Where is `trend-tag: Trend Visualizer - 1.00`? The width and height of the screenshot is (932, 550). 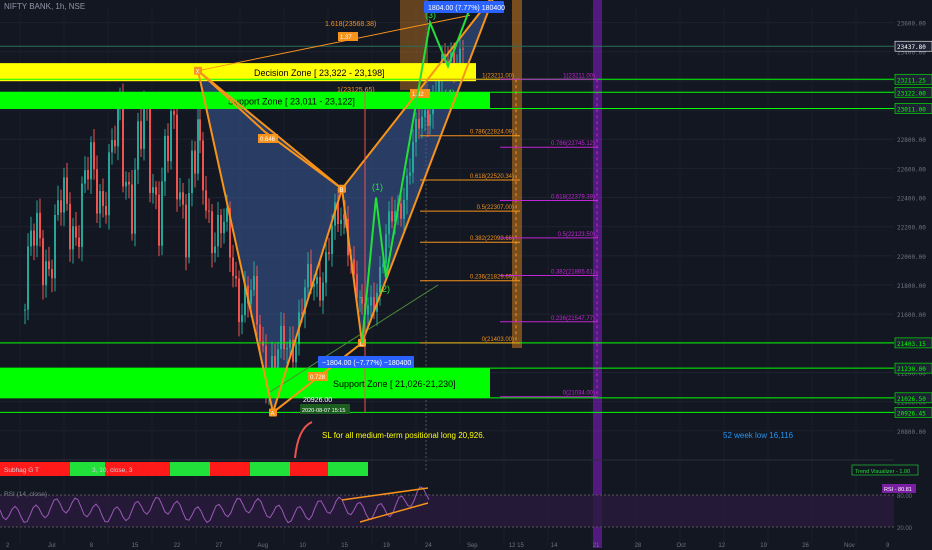 trend-tag: Trend Visualizer - 1.00 is located at coordinates (882, 472).